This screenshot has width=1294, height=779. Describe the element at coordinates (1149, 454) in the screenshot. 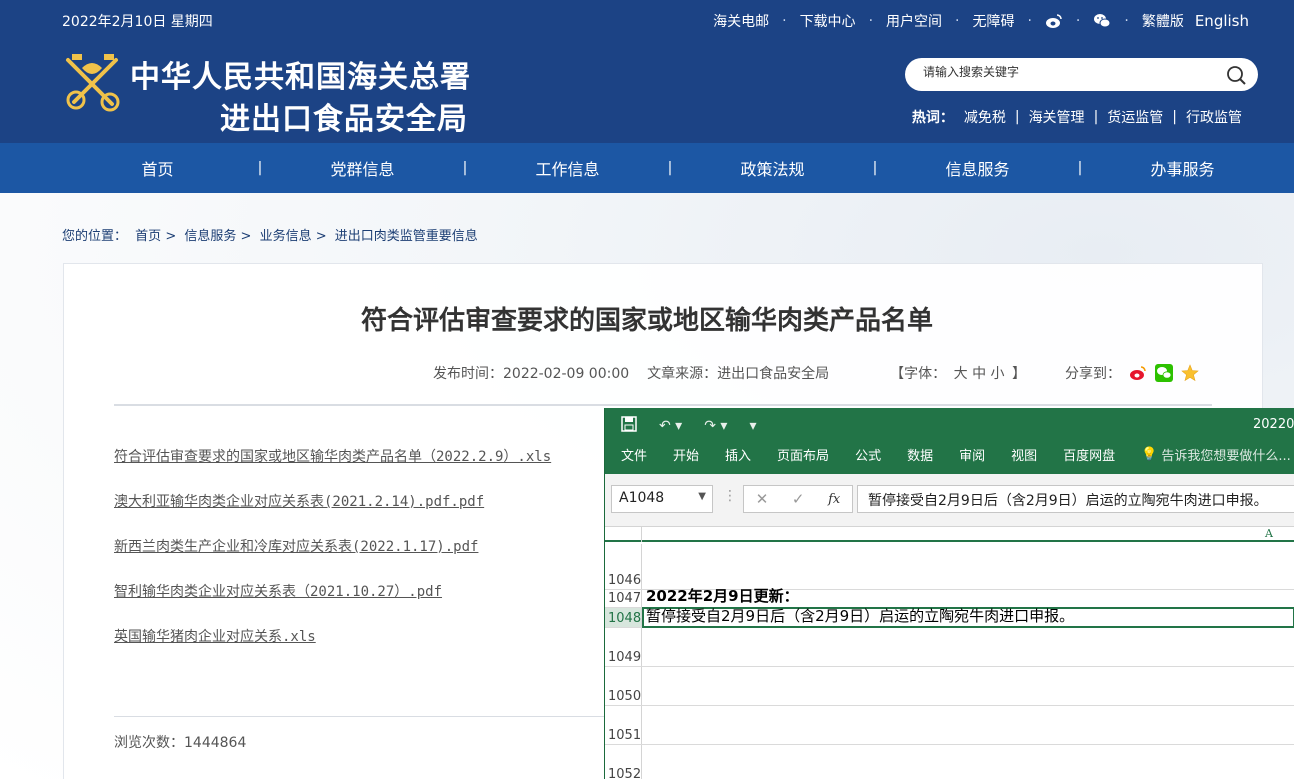

I see `lightbulb-icon: 💡` at that location.